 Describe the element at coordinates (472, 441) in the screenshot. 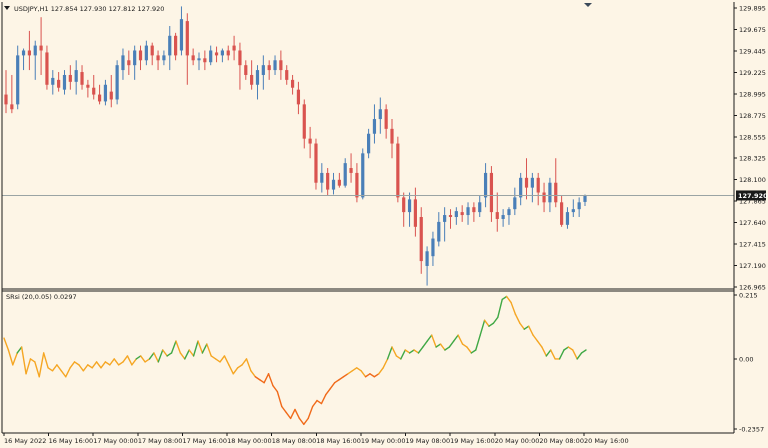

I see `time-tick-label: 19 May 16:00` at that location.